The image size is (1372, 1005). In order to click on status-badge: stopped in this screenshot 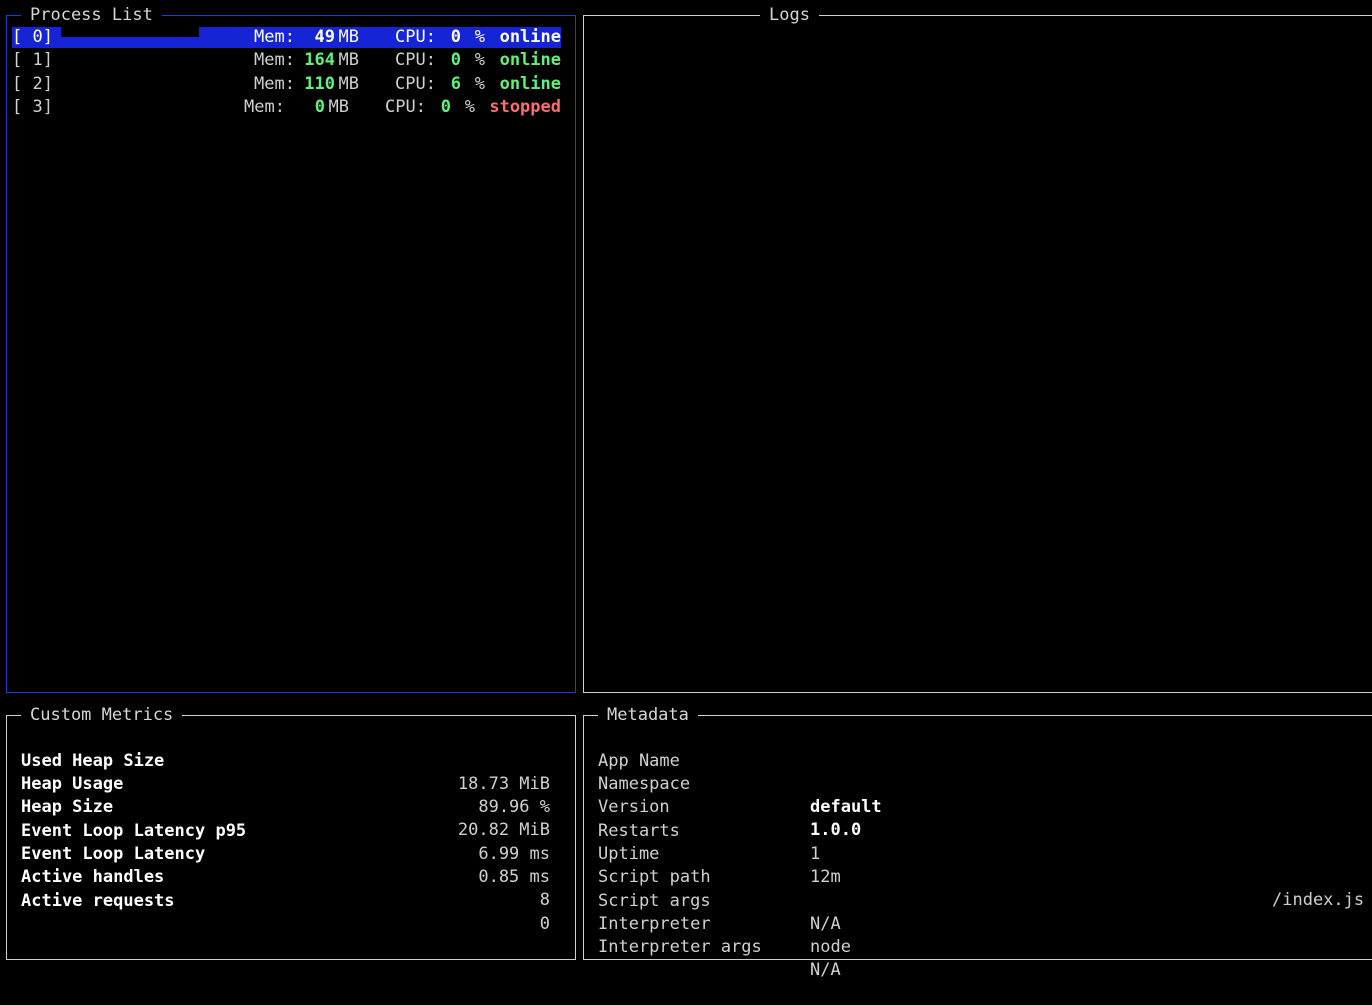, I will do `click(525, 107)`.